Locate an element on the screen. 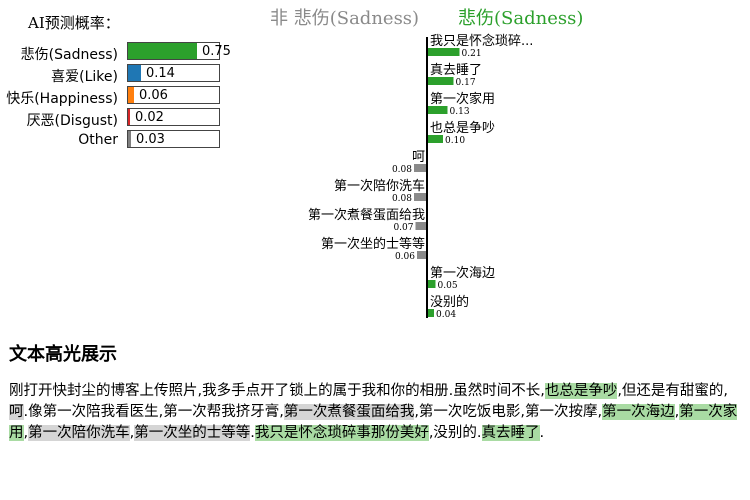  text-segment: . is located at coordinates (542, 433).